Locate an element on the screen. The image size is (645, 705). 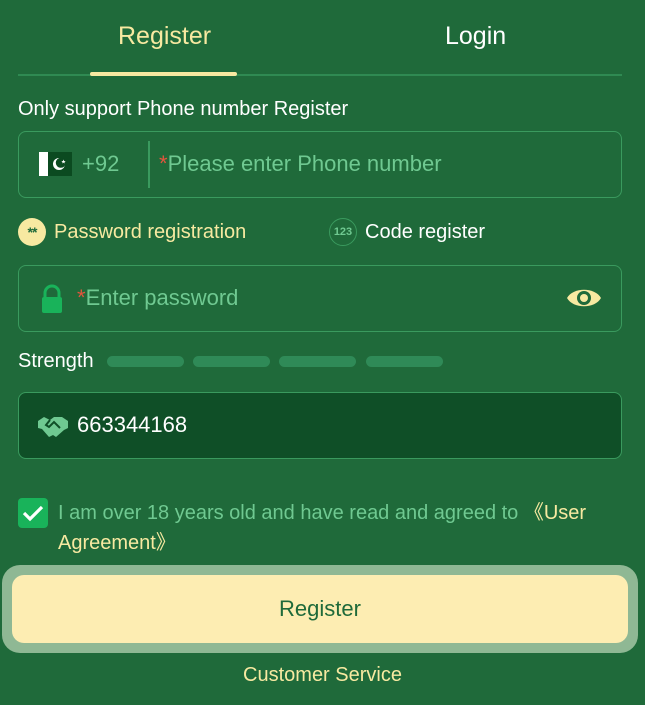
password-registration-option: ** Password registration is located at coordinates (132, 232).